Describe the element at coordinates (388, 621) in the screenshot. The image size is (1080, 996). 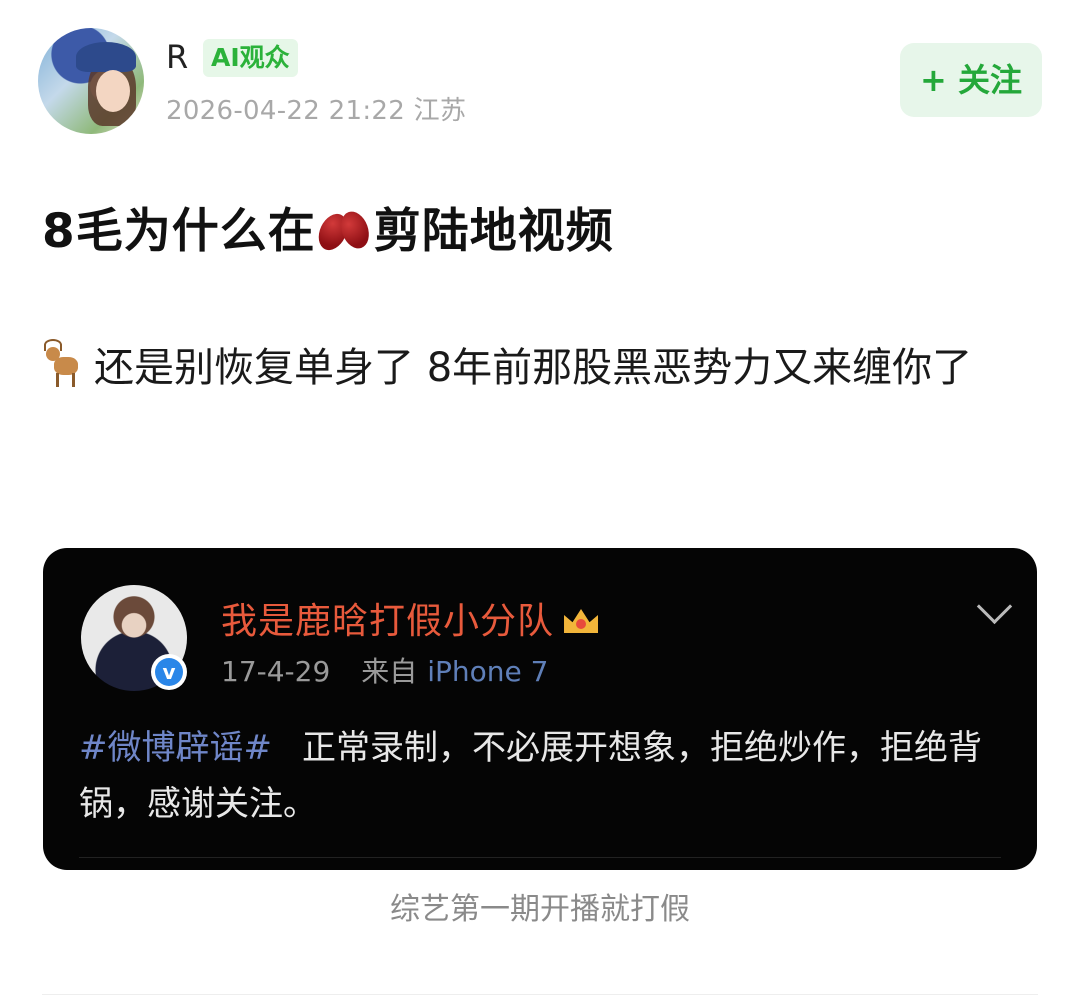
I see `embed-username-text: 我是鹿晗打假小分队` at that location.